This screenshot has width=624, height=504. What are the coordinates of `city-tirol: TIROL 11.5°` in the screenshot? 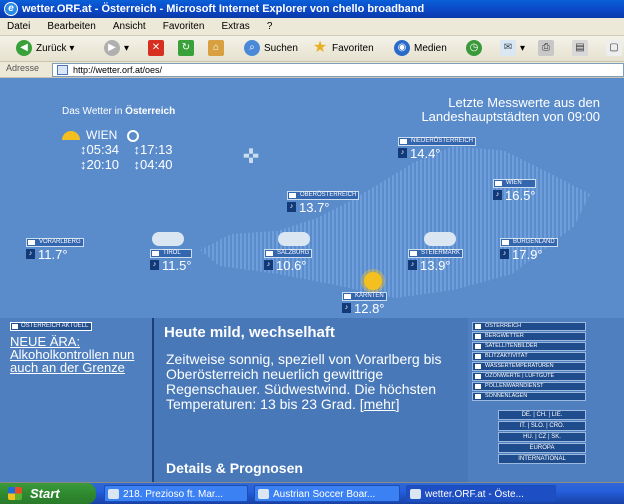 It's located at (171, 261).